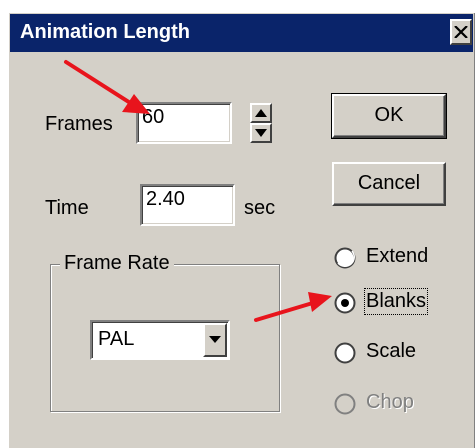  I want to click on cancel-button: Cancel, so click(389, 184).